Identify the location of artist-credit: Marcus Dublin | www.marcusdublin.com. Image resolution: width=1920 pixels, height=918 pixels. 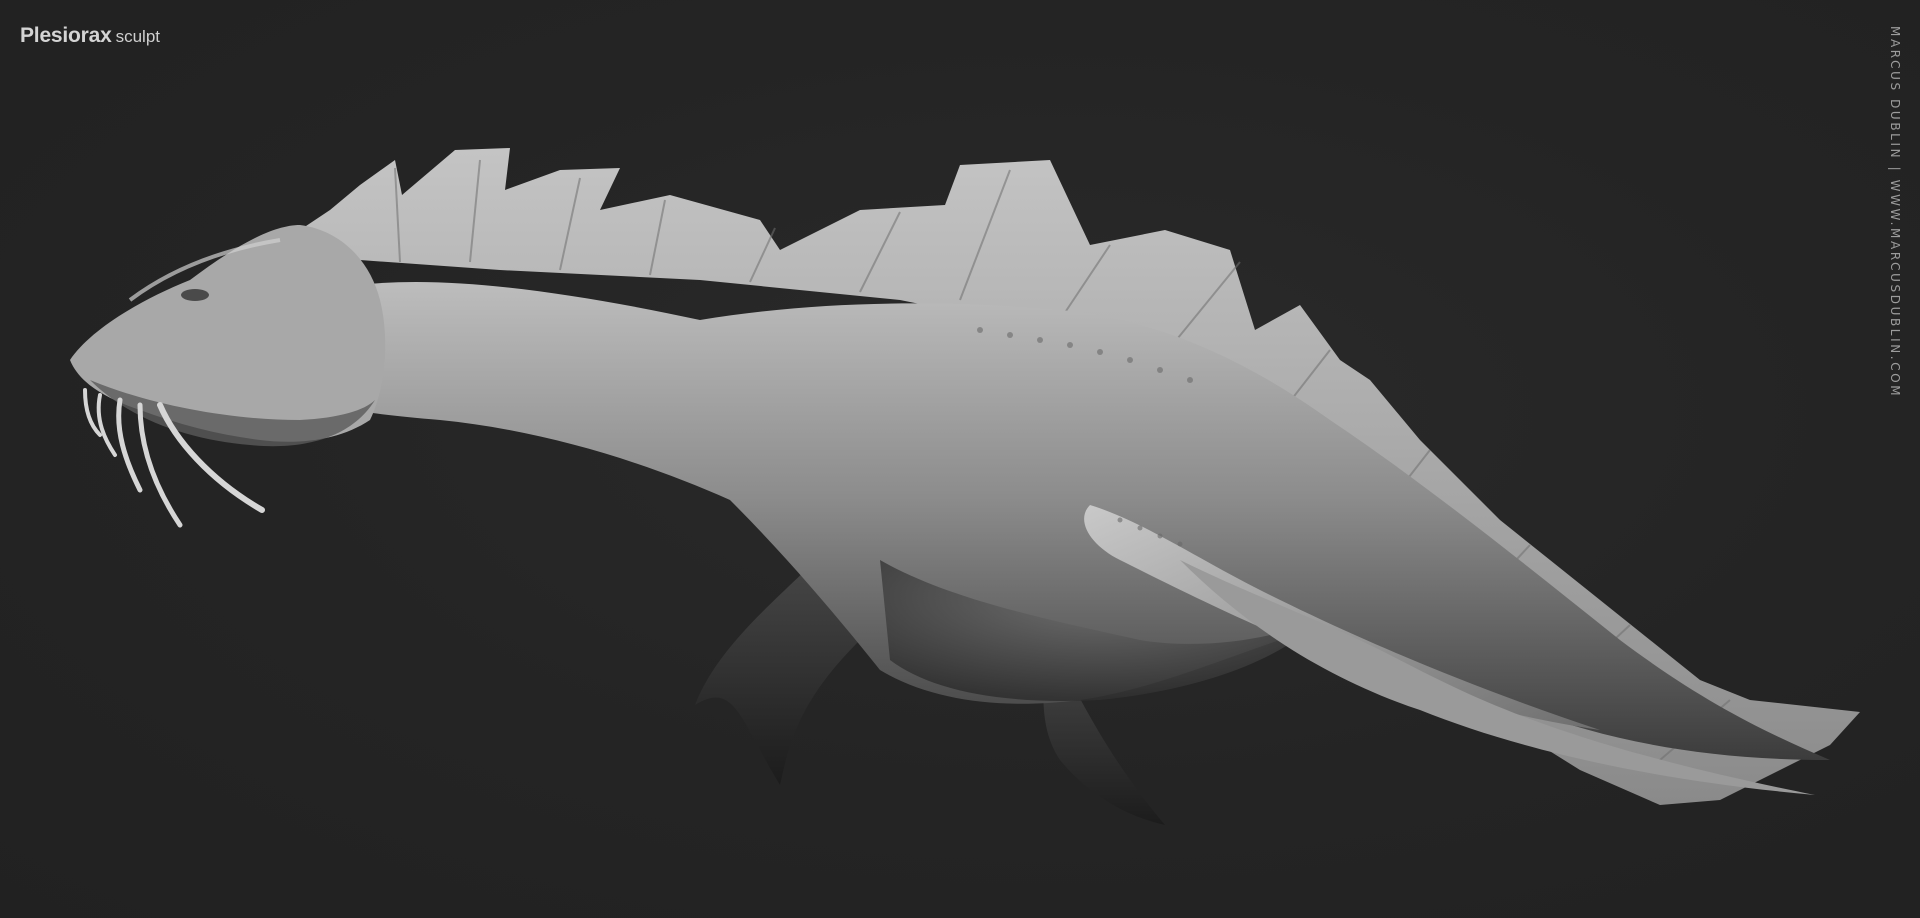
(1895, 226).